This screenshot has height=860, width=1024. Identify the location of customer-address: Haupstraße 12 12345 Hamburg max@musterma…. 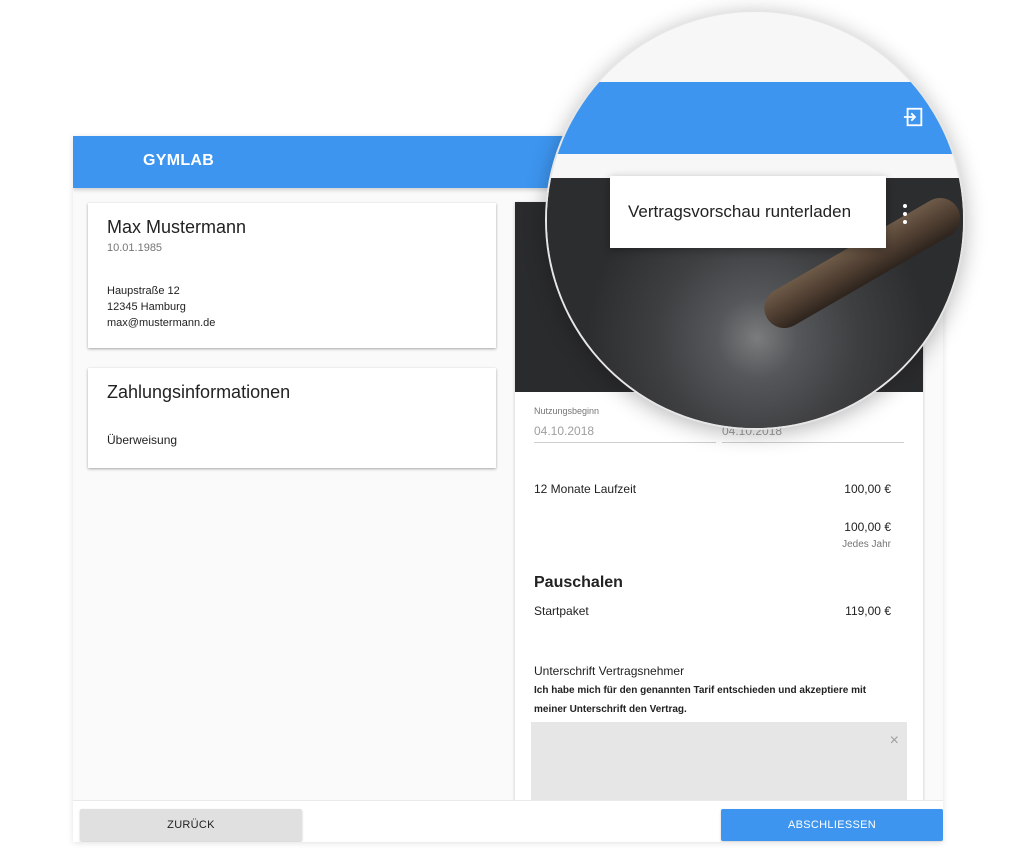
(161, 307).